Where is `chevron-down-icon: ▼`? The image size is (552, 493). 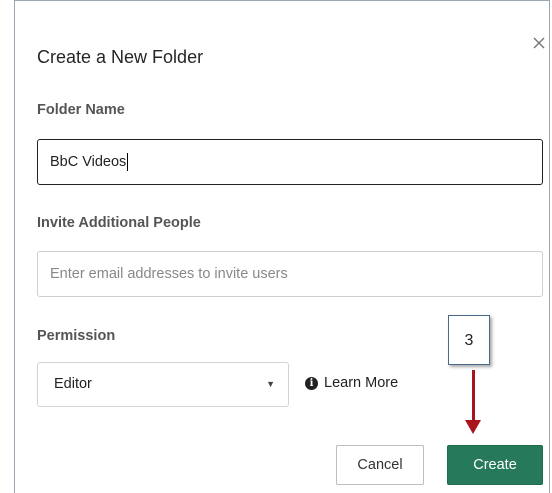 chevron-down-icon: ▼ is located at coordinates (270, 384).